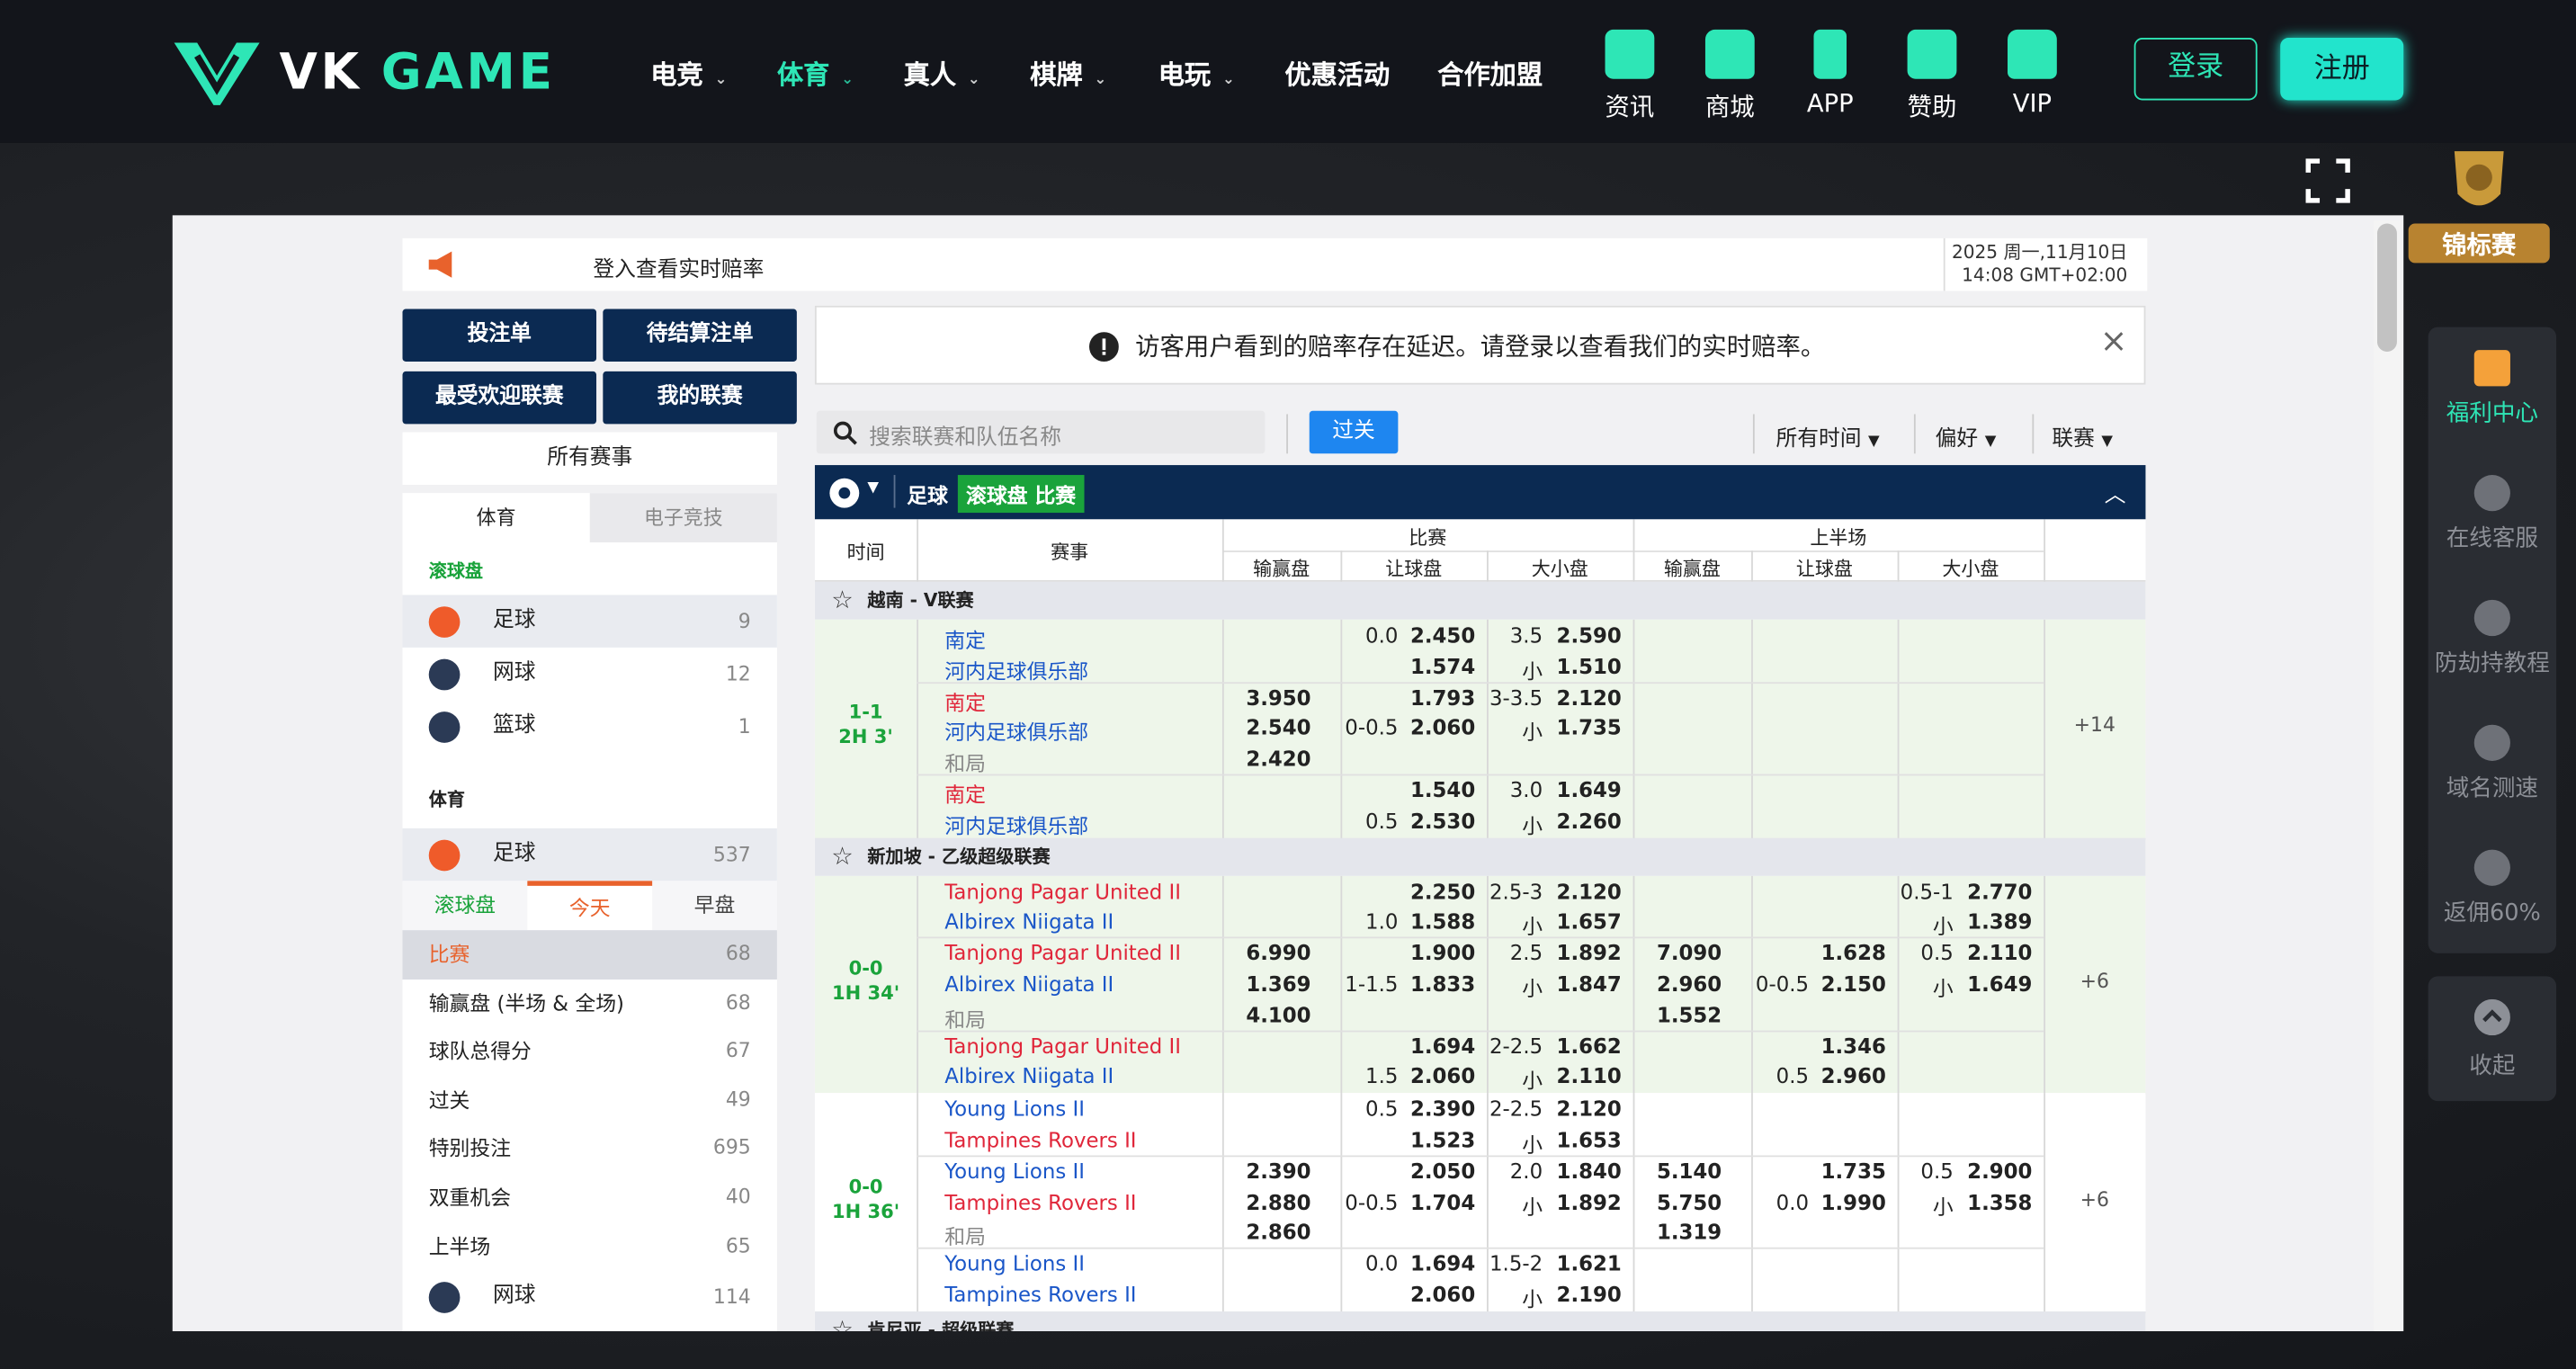 The image size is (2576, 1369). What do you see at coordinates (2094, 981) in the screenshot?
I see `more-markets-link: +6` at bounding box center [2094, 981].